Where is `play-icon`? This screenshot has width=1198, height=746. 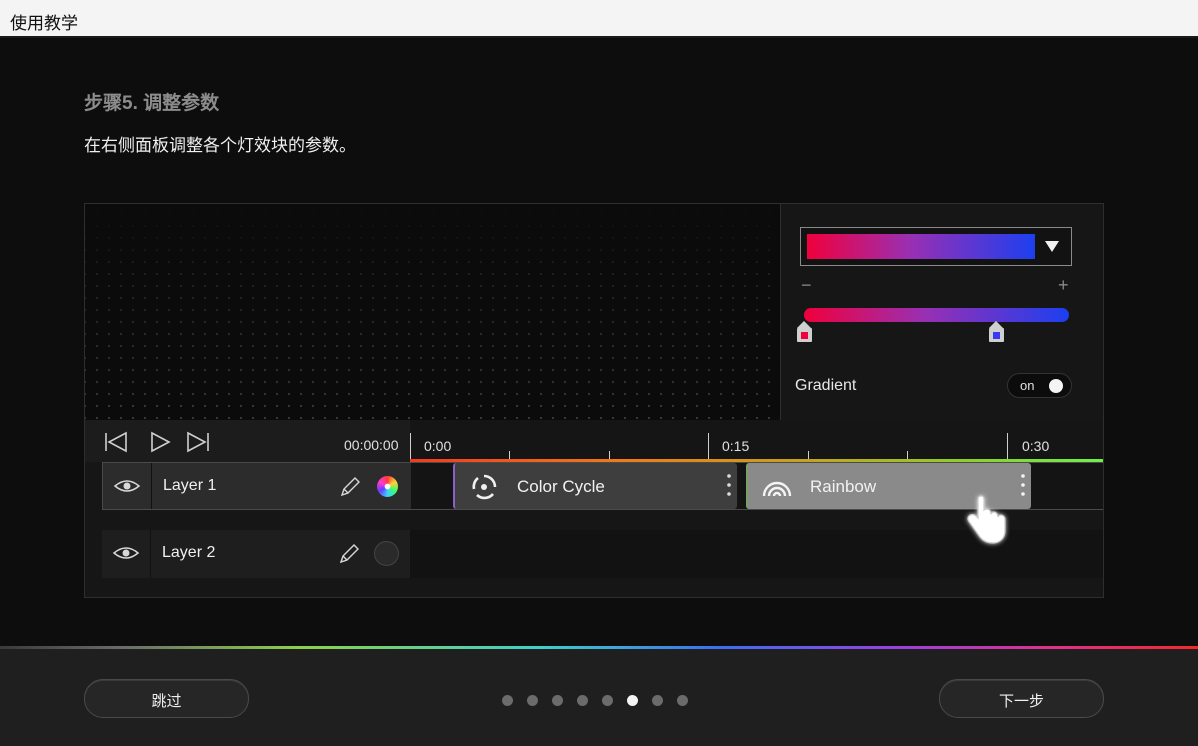
play-icon is located at coordinates (160, 442).